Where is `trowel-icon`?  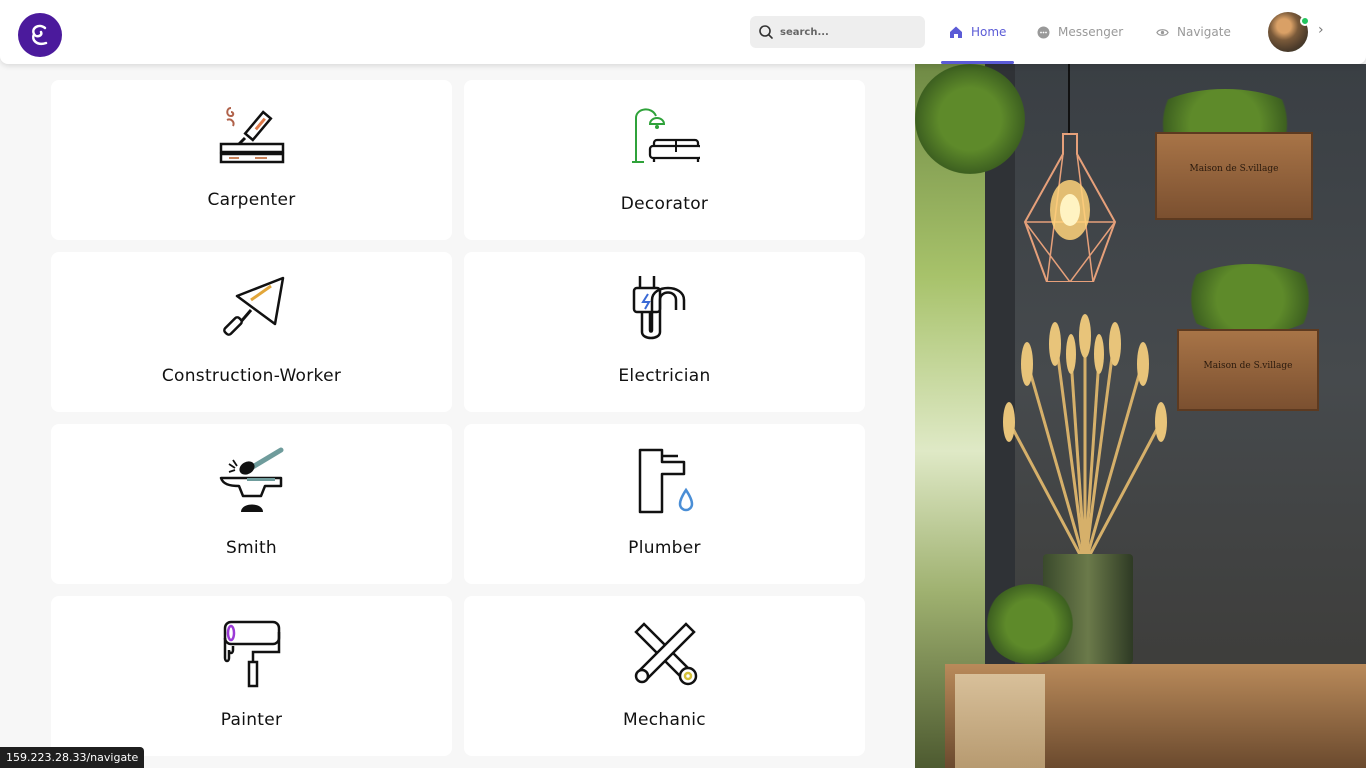 trowel-icon is located at coordinates (252, 309).